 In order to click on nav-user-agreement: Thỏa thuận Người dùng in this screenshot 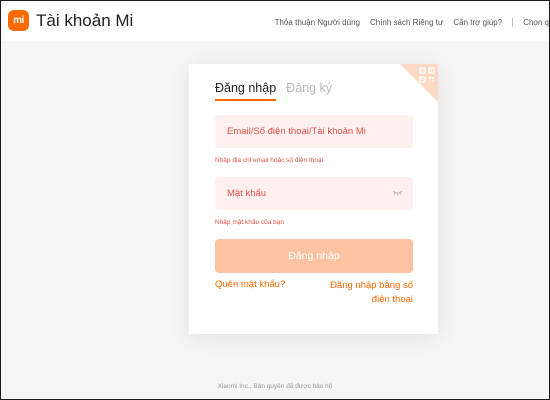, I will do `click(317, 22)`.